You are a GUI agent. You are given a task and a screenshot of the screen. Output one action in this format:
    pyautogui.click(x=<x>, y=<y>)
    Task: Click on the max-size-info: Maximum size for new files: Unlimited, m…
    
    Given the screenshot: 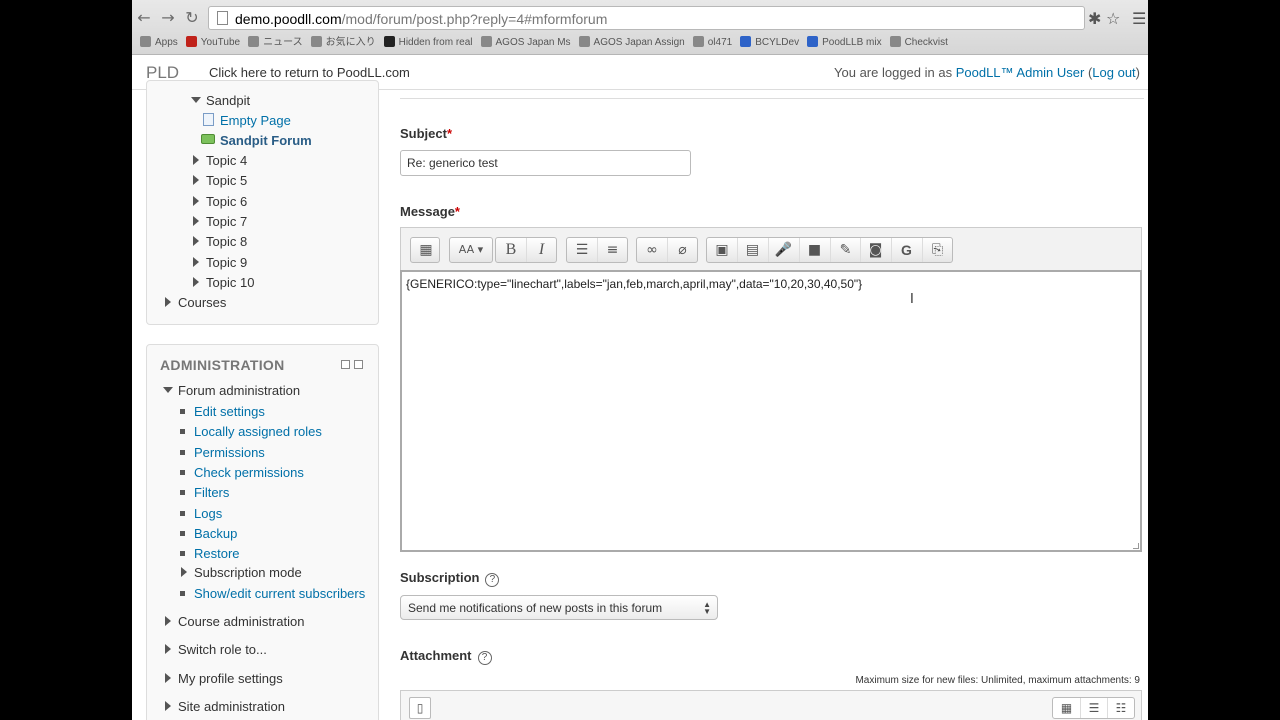 What is the action you would take?
    pyautogui.click(x=997, y=680)
    